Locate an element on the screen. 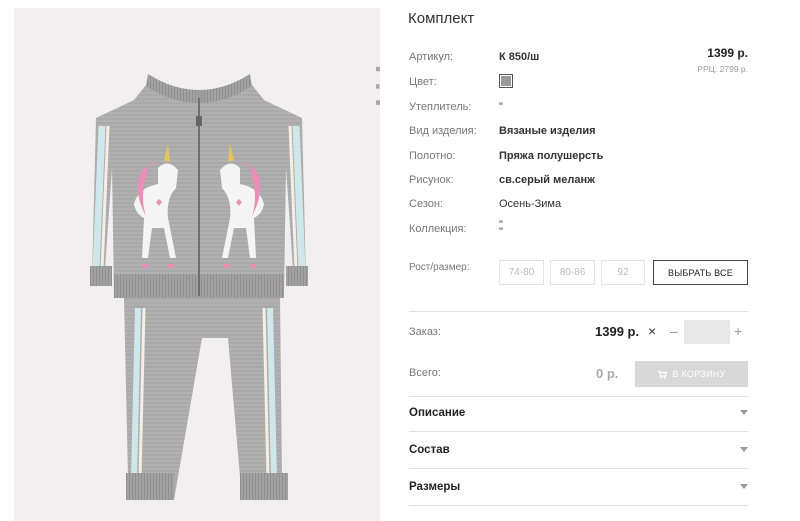  quantity-decrement-button: – is located at coordinates (674, 331).